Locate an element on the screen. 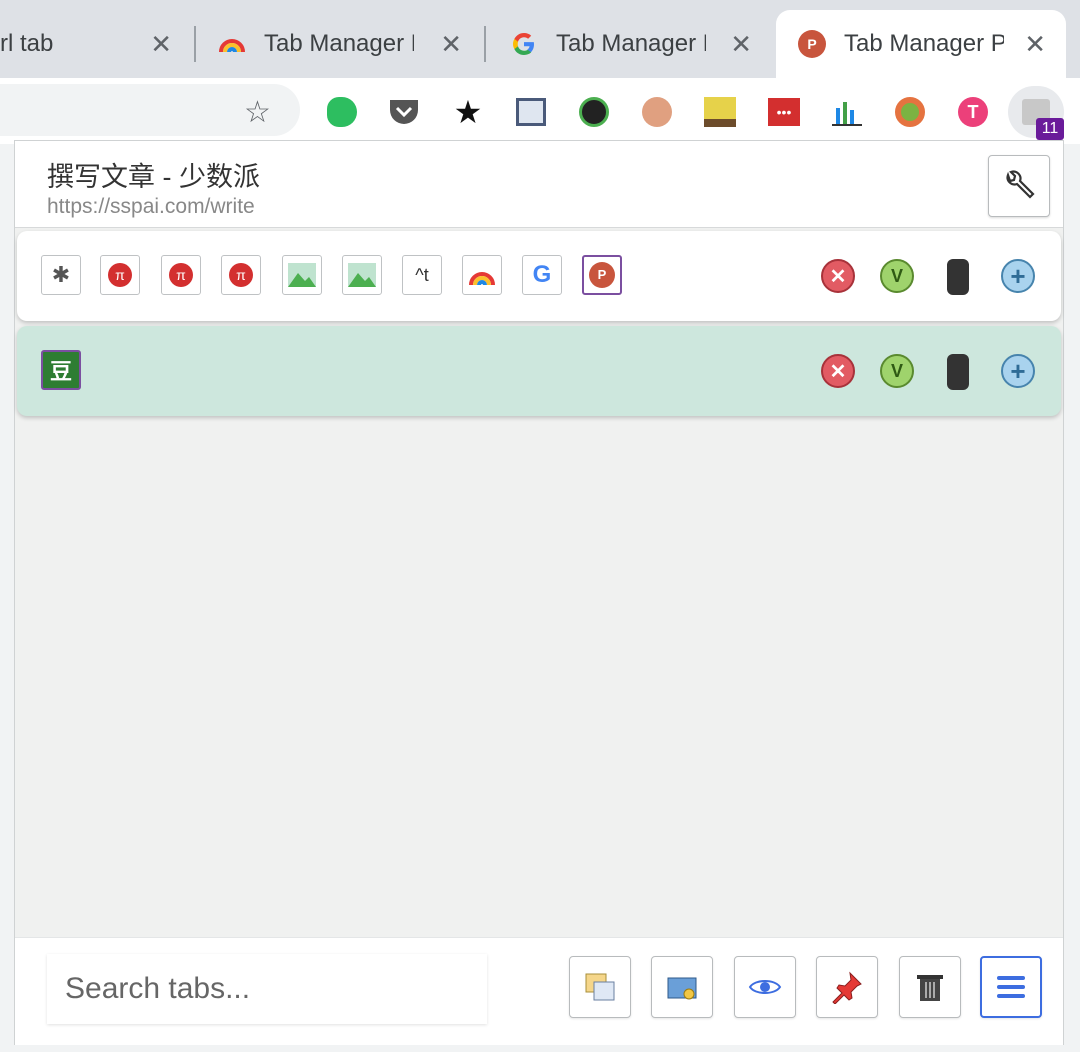 Image resolution: width=1080 pixels, height=1052 pixels. tab-title: rl tab is located at coordinates (27, 43).